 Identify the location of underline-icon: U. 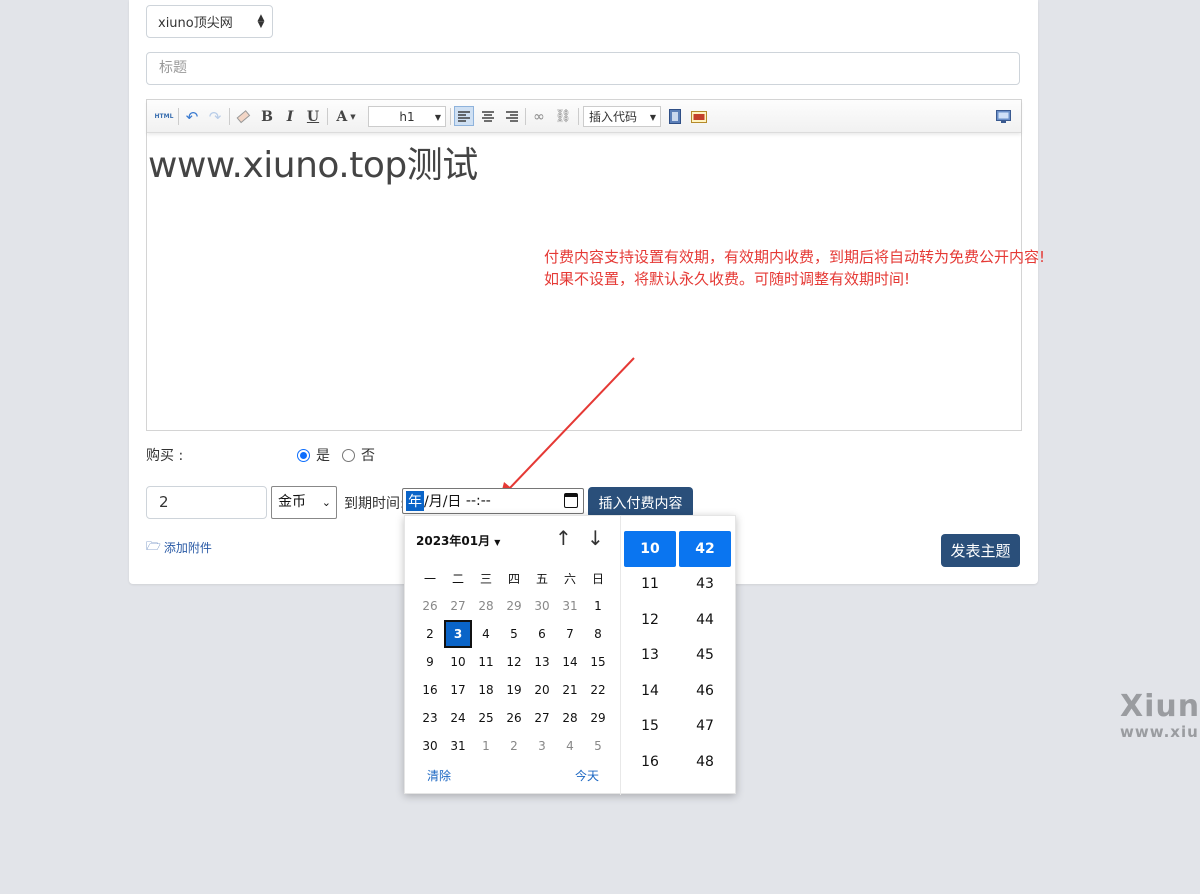
(313, 116).